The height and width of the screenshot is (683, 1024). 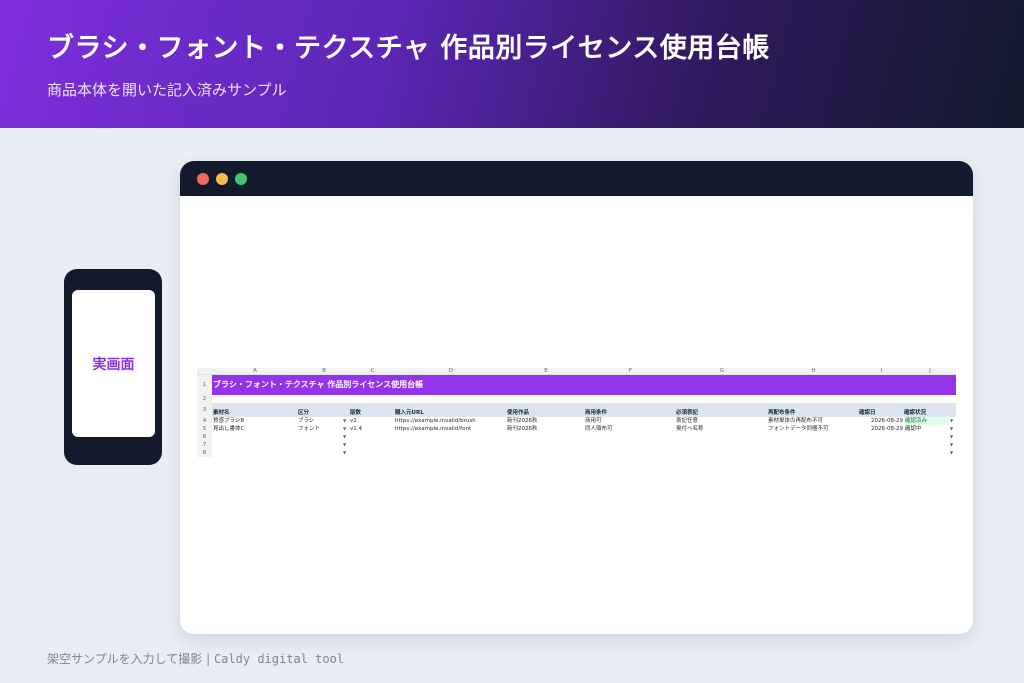 I want to click on header-source-url: 購入元URL, so click(x=451, y=413).